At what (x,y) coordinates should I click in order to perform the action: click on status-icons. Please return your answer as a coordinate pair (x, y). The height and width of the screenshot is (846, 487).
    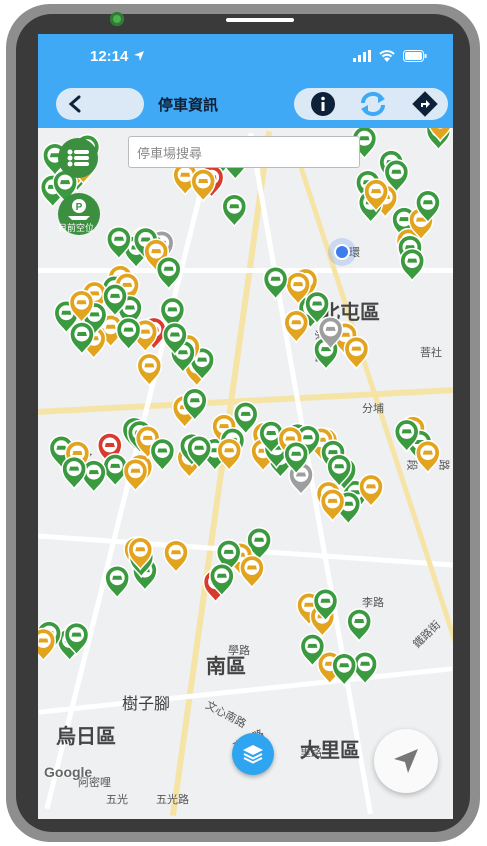
    Looking at the image, I should click on (390, 56).